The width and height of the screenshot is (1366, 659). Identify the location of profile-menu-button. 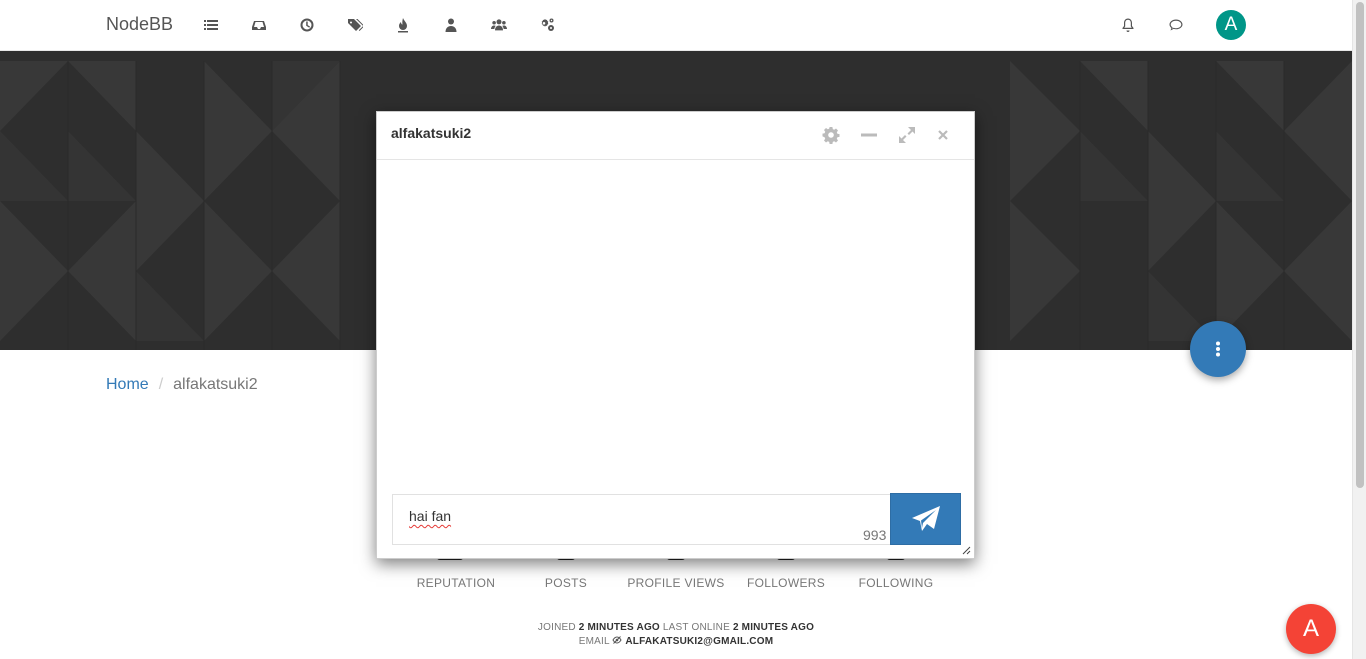
(1218, 349).